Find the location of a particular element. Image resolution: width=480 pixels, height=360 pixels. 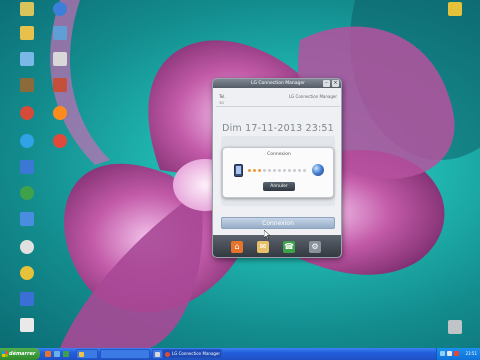

computer-icon is located at coordinates (27, 59).